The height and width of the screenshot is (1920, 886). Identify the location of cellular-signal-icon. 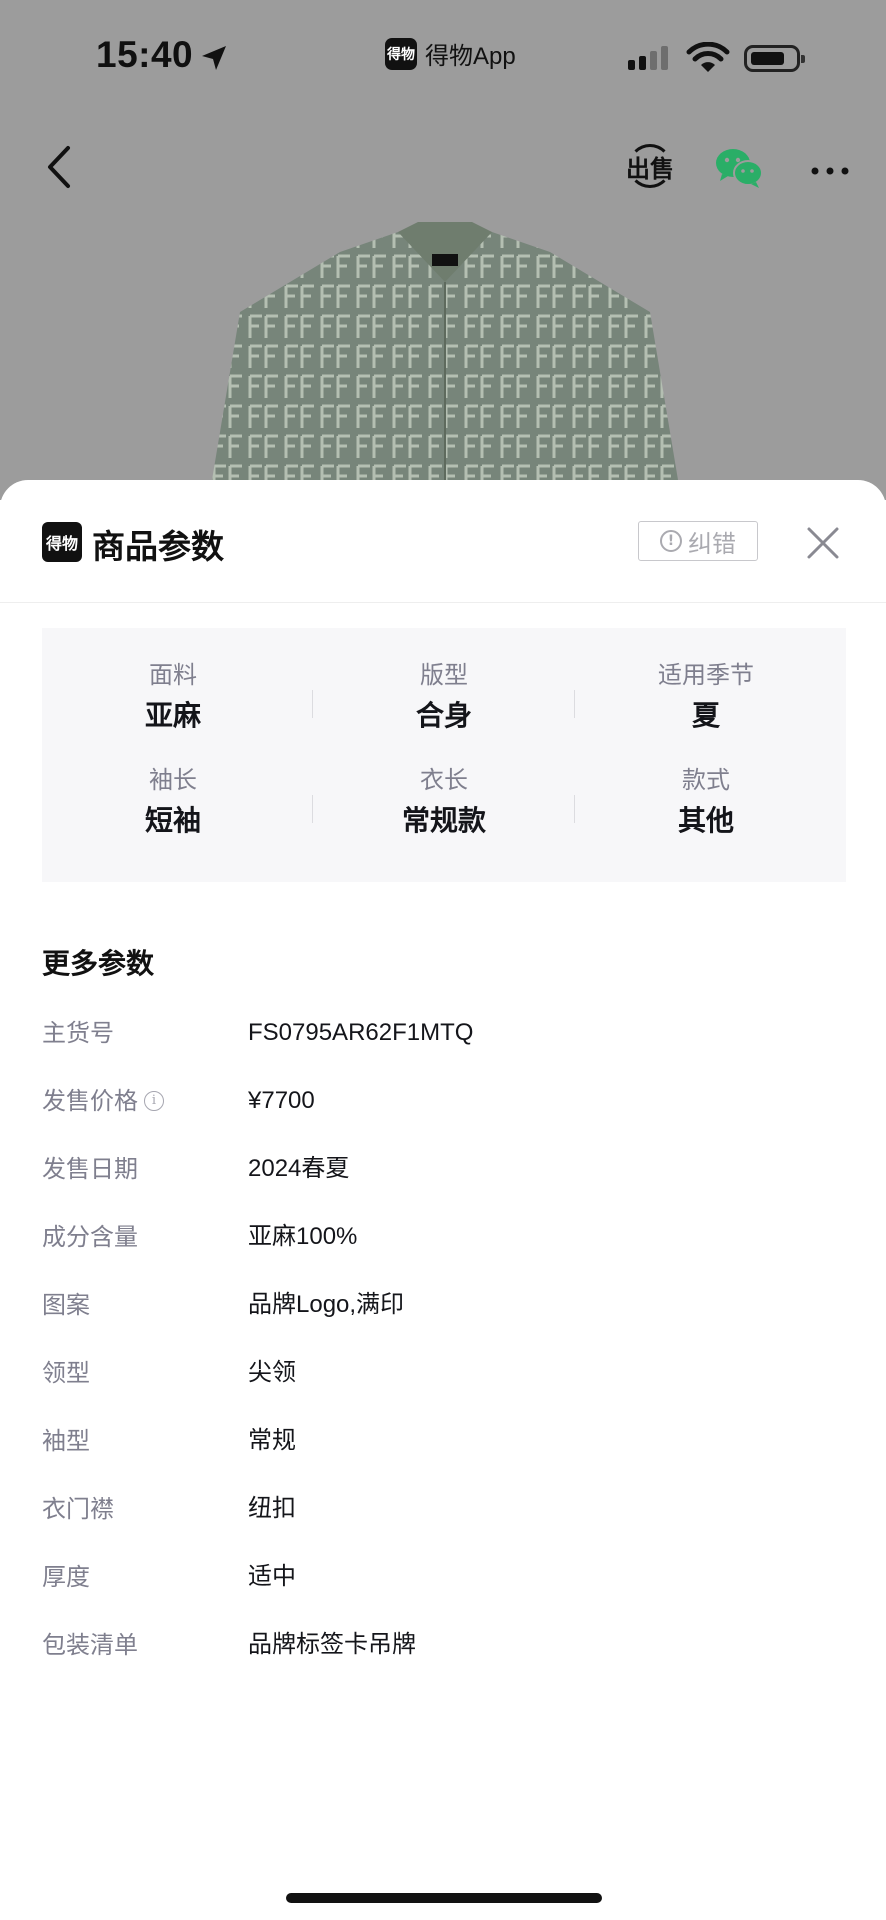
(648, 58).